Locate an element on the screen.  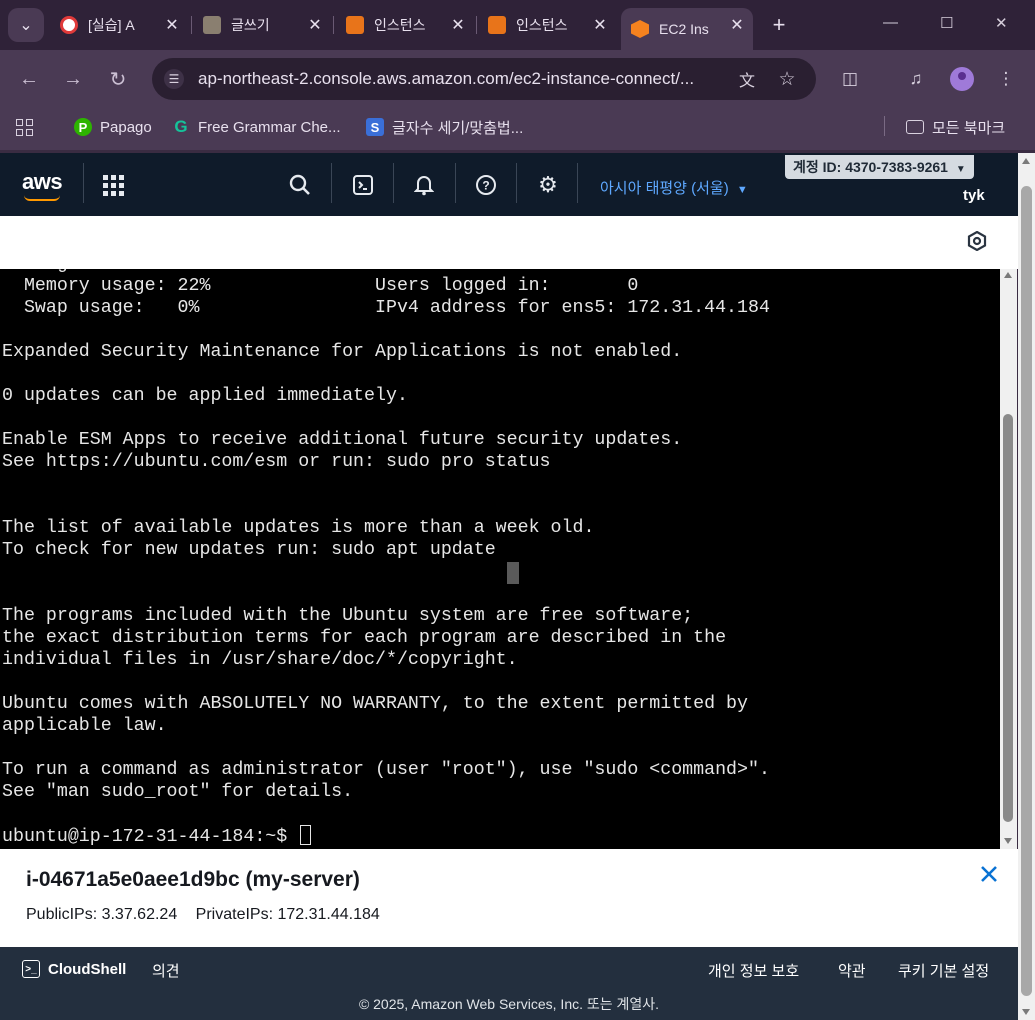
aws-ec2-icon is located at coordinates (355, 25).